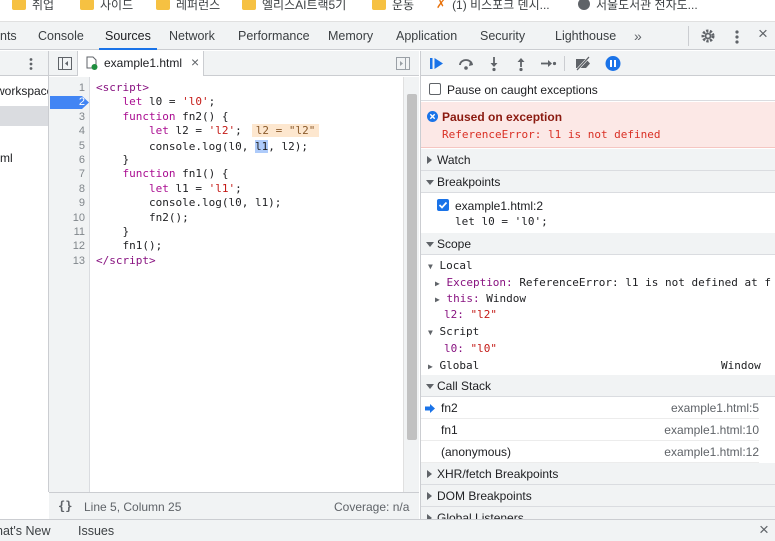 Image resolution: width=775 pixels, height=541 pixels. What do you see at coordinates (502, 117) in the screenshot?
I see `paused-title: Paused on exception` at bounding box center [502, 117].